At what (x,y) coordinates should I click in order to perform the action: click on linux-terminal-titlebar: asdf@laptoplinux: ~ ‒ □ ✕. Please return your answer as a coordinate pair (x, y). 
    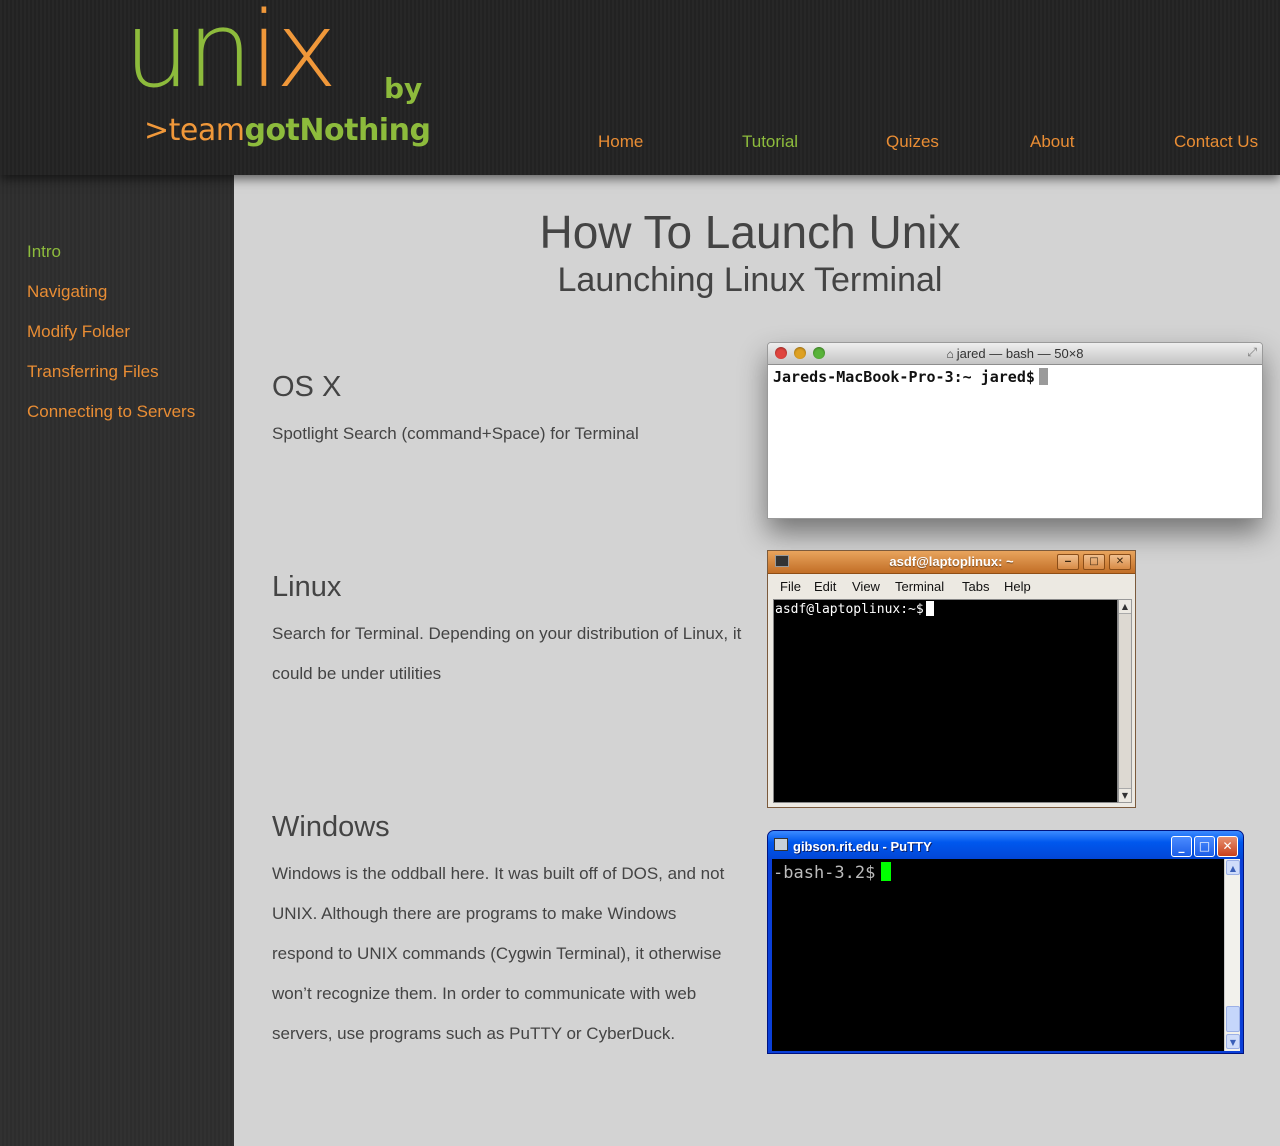
    Looking at the image, I should click on (951, 562).